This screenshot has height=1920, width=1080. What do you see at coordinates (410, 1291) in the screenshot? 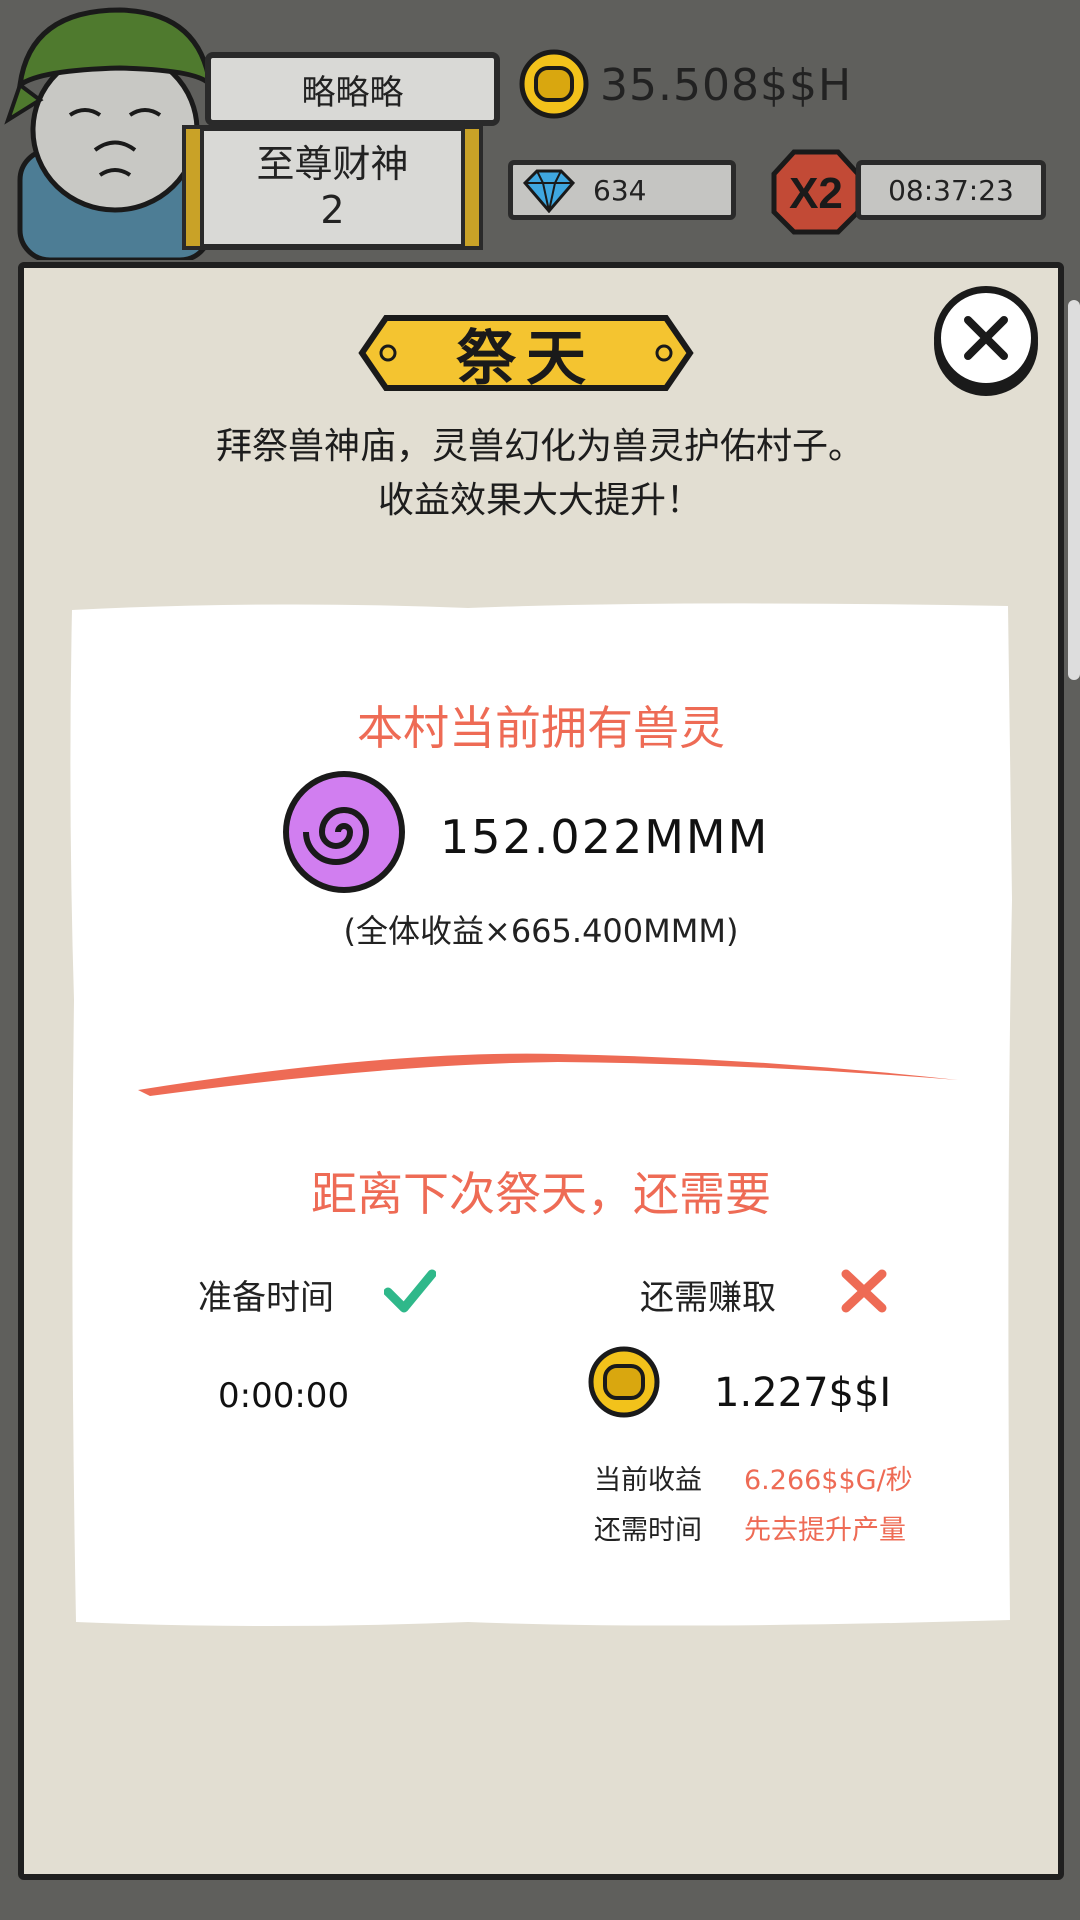
I see `check-icon` at bounding box center [410, 1291].